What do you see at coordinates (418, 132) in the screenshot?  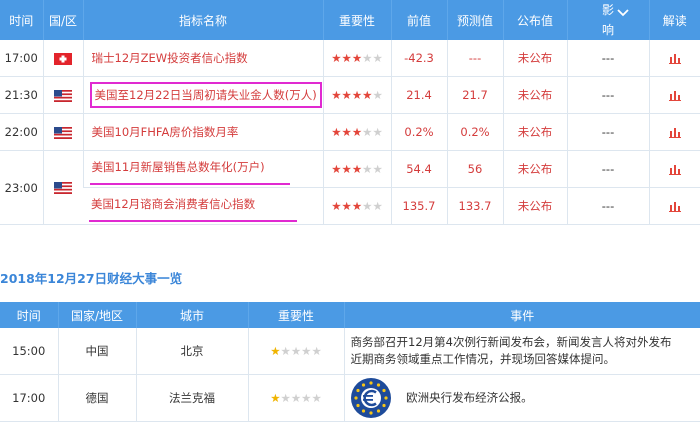 I see `previous-value: 0.2%` at bounding box center [418, 132].